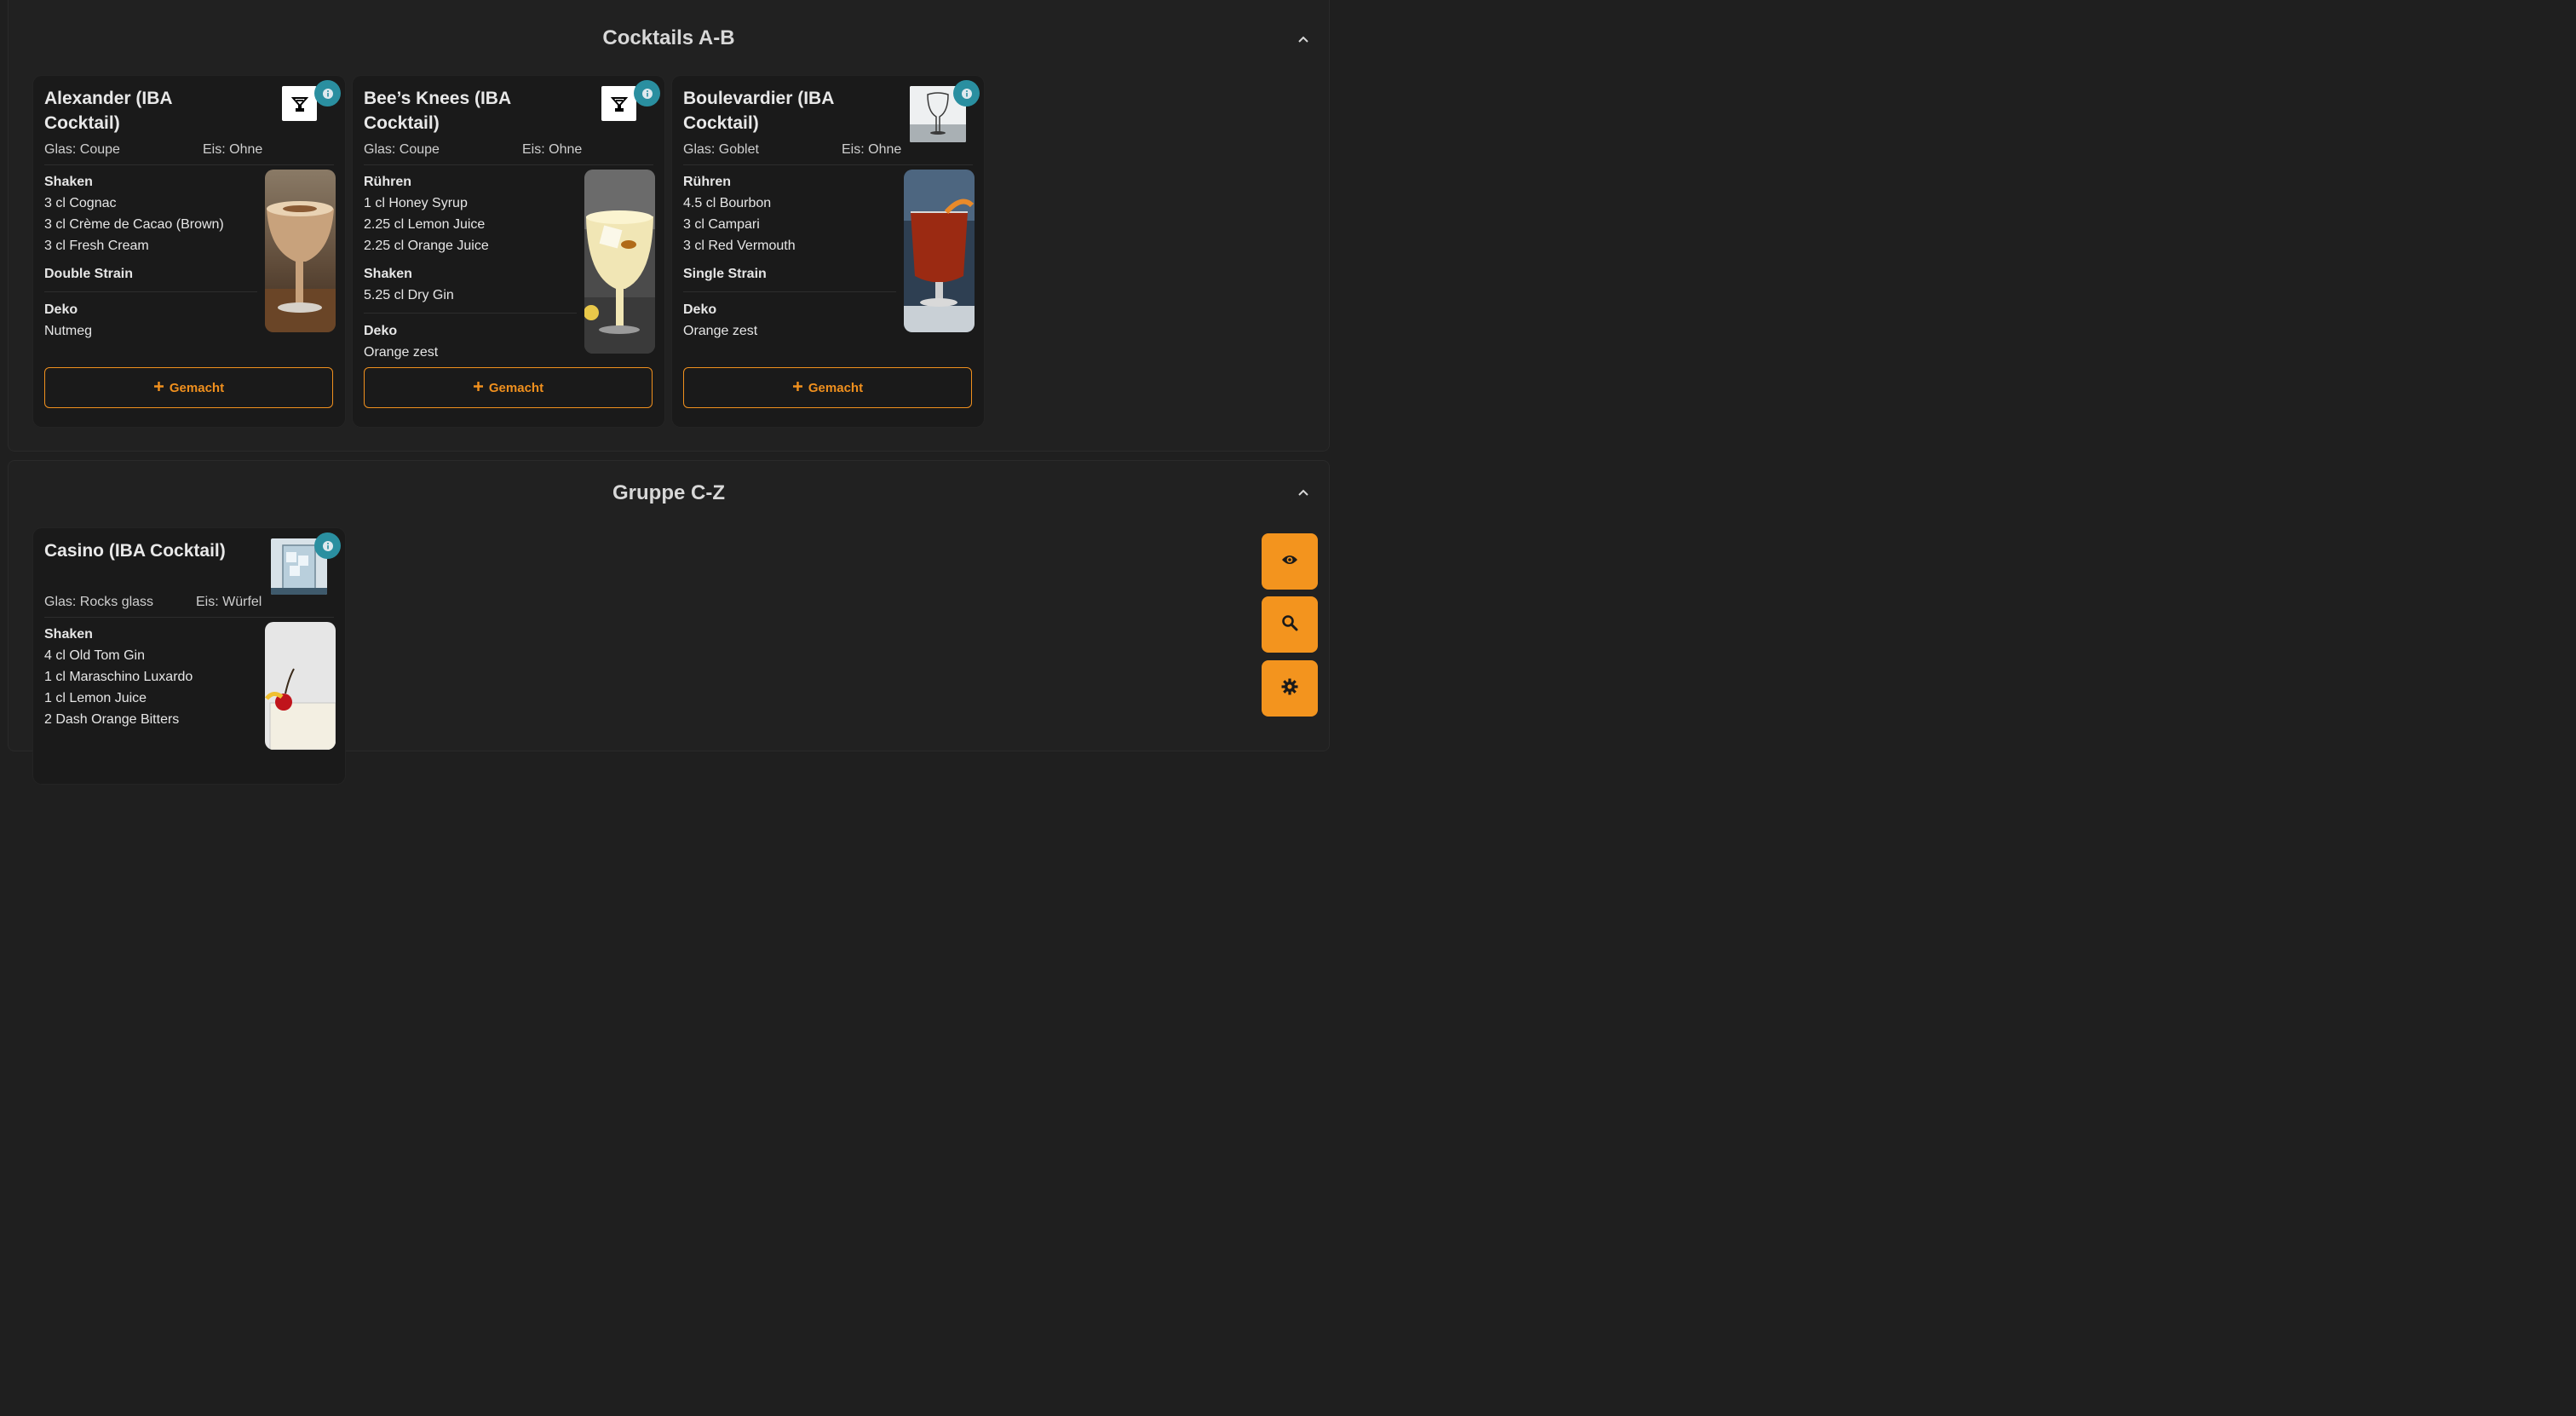 This screenshot has height=1416, width=2576. What do you see at coordinates (669, 492) in the screenshot?
I see `section-title: Gruppe C-Z` at bounding box center [669, 492].